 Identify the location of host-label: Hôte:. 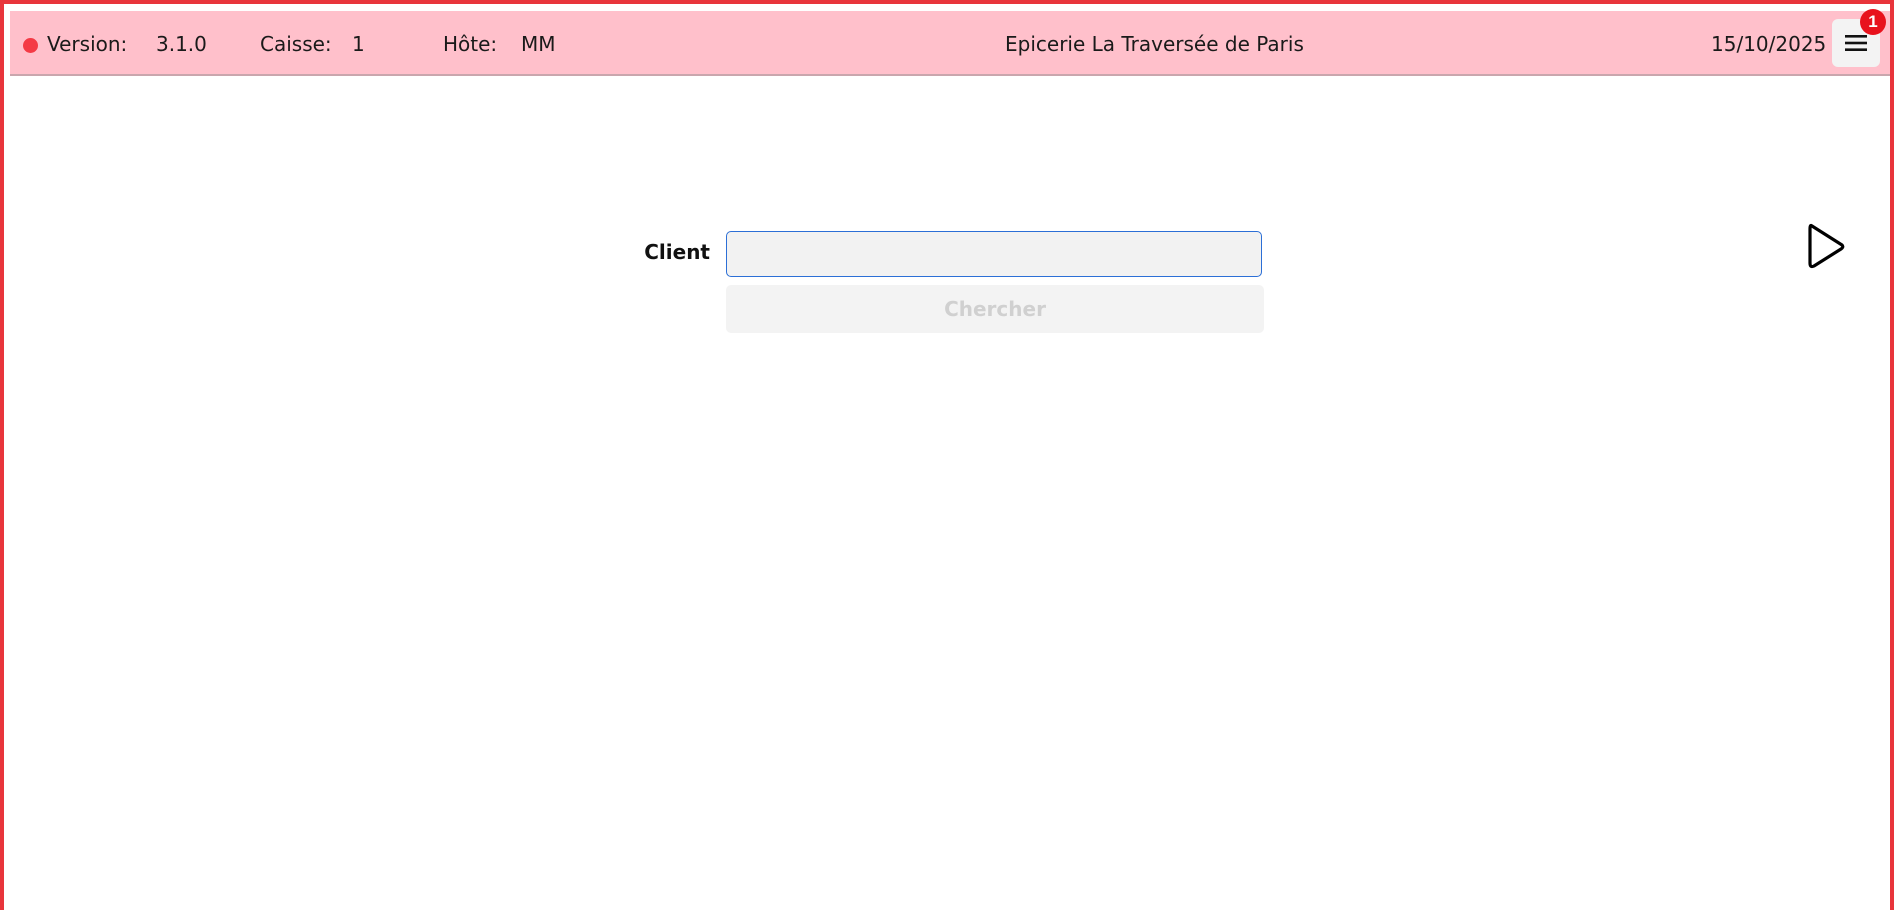
(470, 44).